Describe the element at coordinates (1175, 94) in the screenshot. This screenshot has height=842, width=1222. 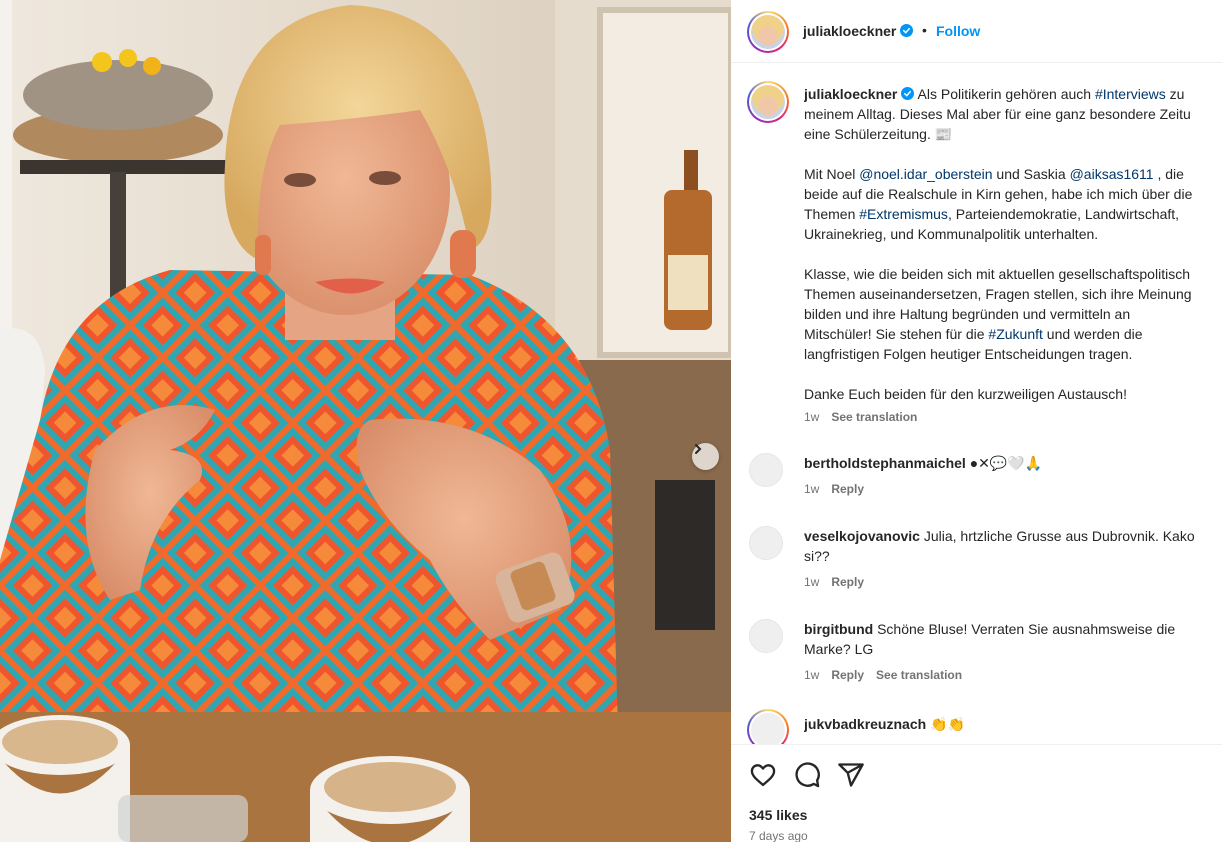
I see `caption-text: zu` at that location.